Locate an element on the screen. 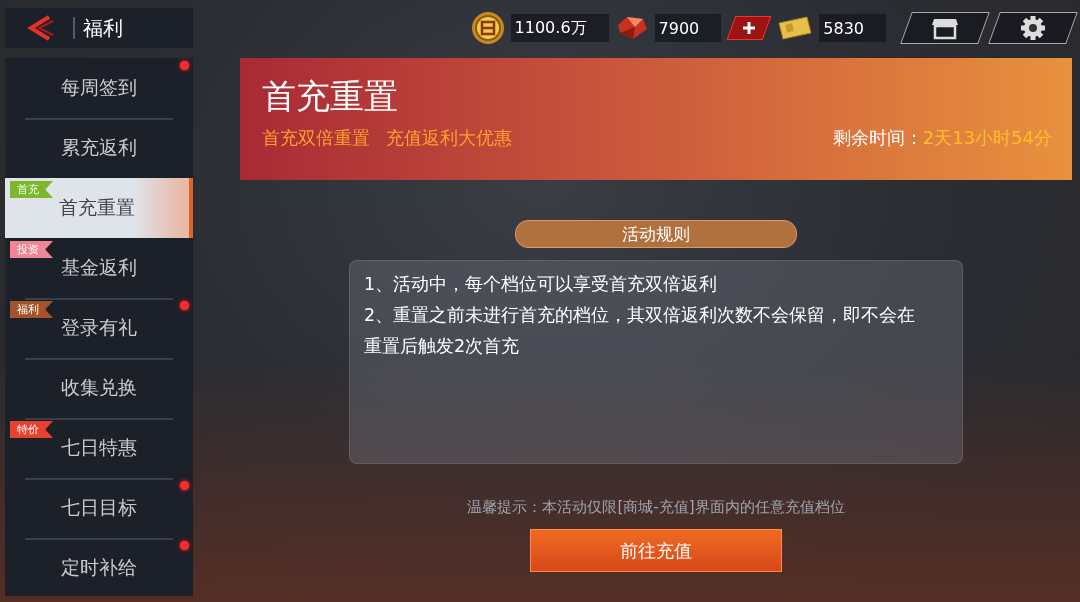  rule-text: 2、重置之前未进行首充的档位，其双倍返利次数不会保留，即不会在重置后触发2次首充 is located at coordinates (640, 331).